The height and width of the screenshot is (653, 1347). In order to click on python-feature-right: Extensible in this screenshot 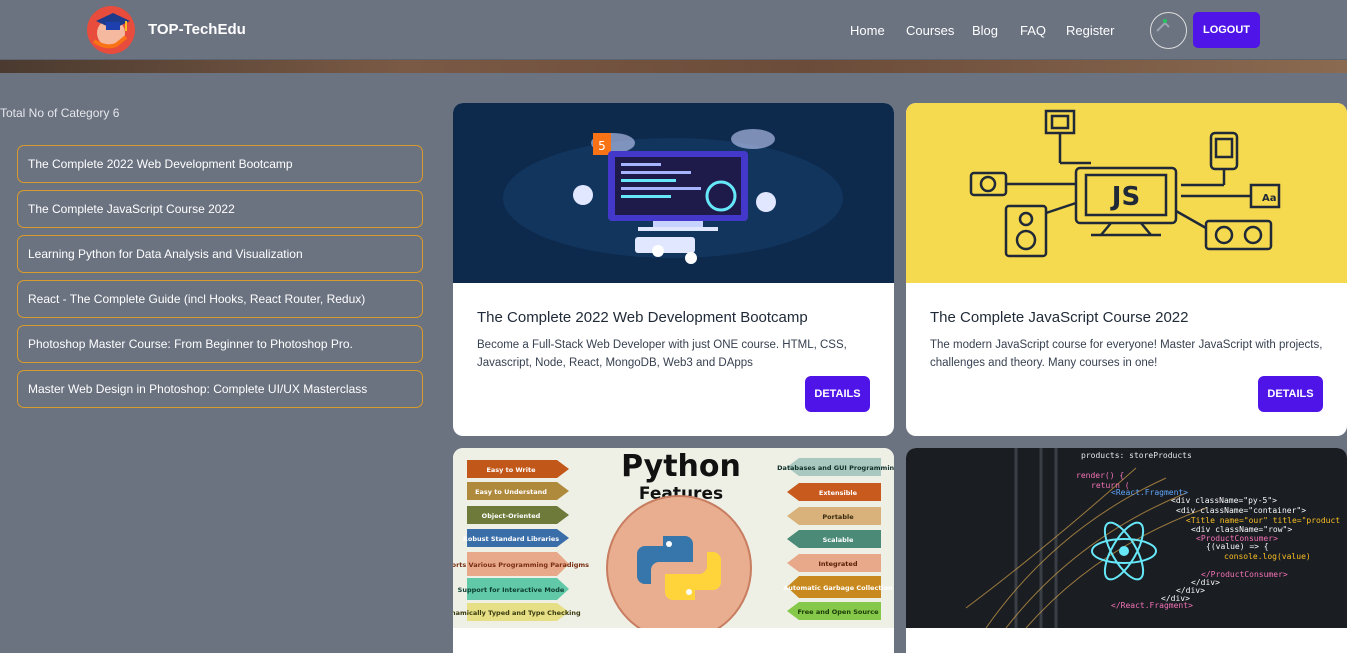, I will do `click(838, 493)`.